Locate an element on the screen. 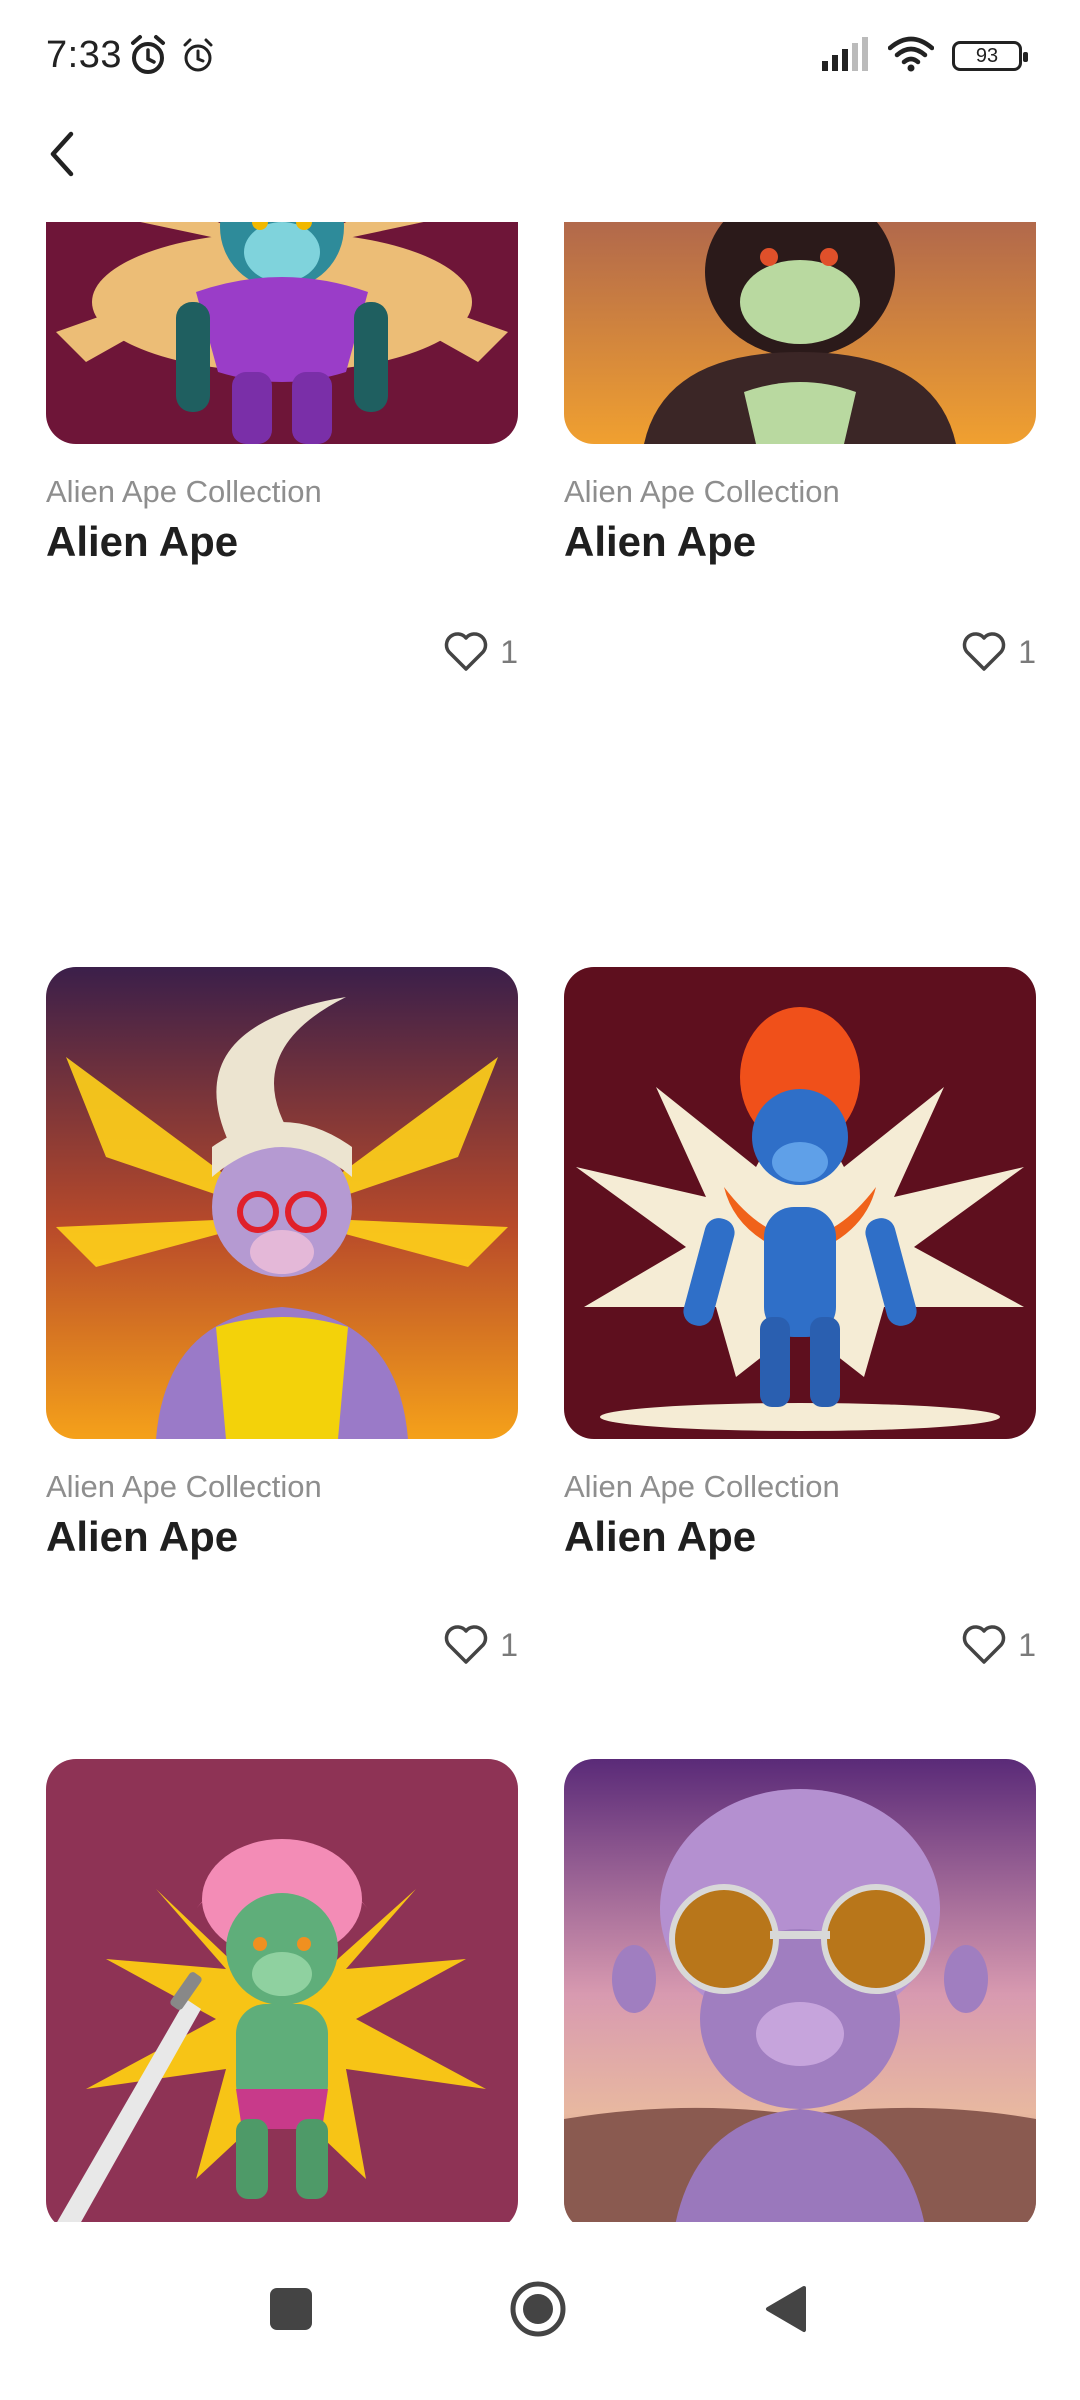 The height and width of the screenshot is (2400, 1080). status-time: 7:33 is located at coordinates (84, 55).